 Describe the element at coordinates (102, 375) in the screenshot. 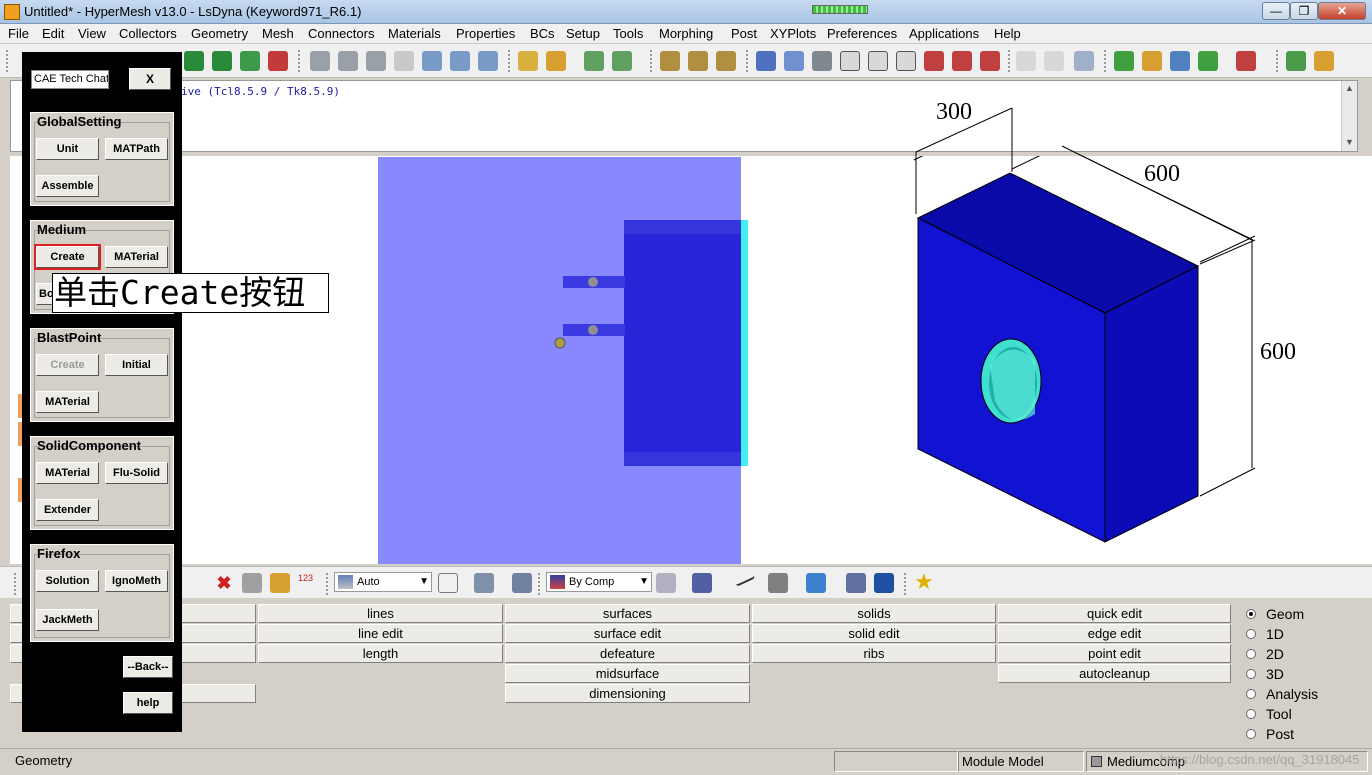

I see `group-blastpoint: BlastPoint Create Initial MATerial` at that location.